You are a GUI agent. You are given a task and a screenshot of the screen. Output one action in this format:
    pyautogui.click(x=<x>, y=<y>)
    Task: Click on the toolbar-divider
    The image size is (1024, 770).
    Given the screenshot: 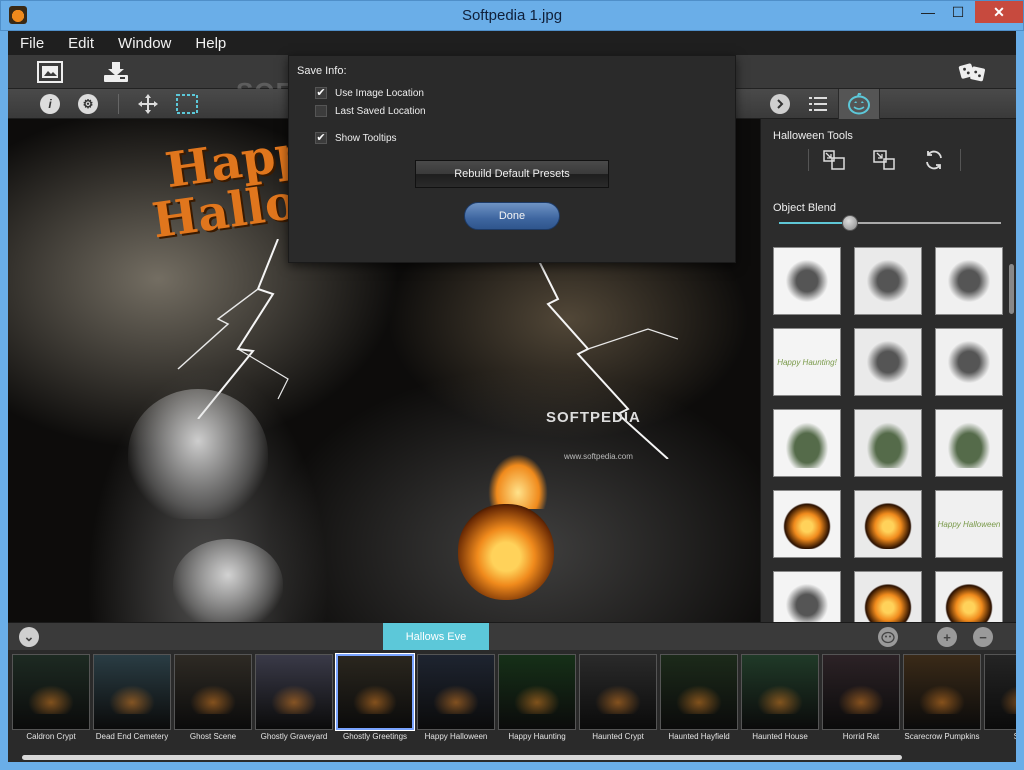 What is the action you would take?
    pyautogui.click(x=118, y=104)
    